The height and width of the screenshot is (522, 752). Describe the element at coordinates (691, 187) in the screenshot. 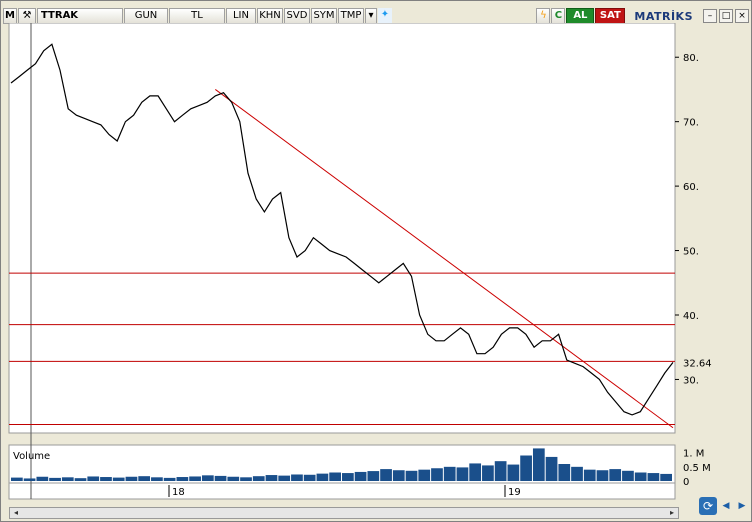

I see `price-tick-label: 60.` at that location.